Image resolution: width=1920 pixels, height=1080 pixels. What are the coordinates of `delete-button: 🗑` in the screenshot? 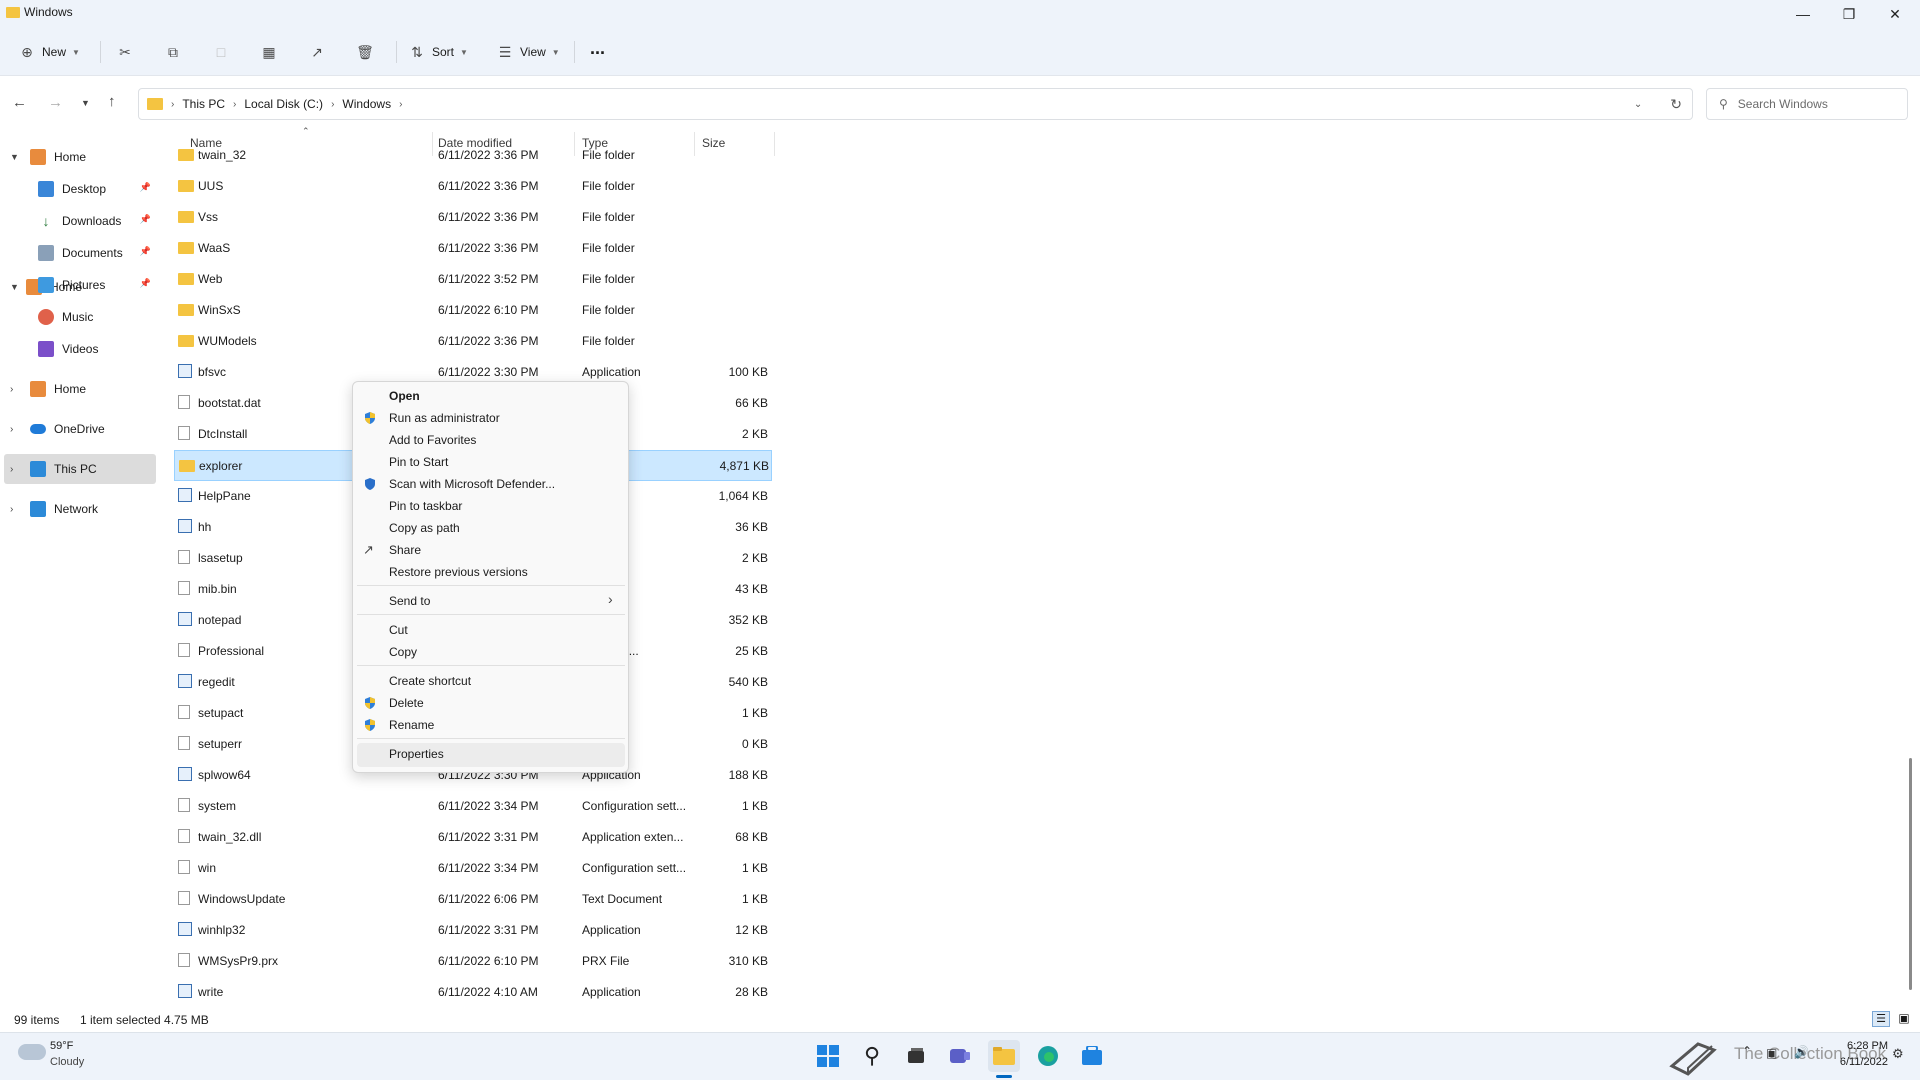 It's located at (365, 52).